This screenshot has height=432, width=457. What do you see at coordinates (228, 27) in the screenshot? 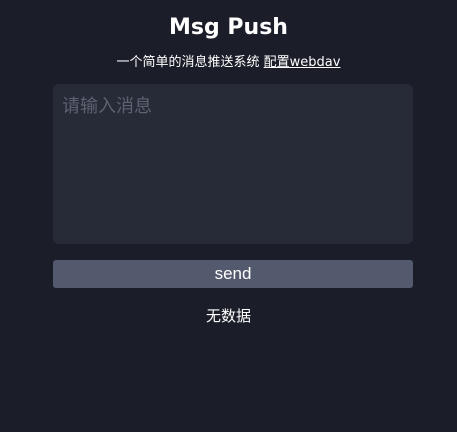
I see `page-title: Msg Push` at bounding box center [228, 27].